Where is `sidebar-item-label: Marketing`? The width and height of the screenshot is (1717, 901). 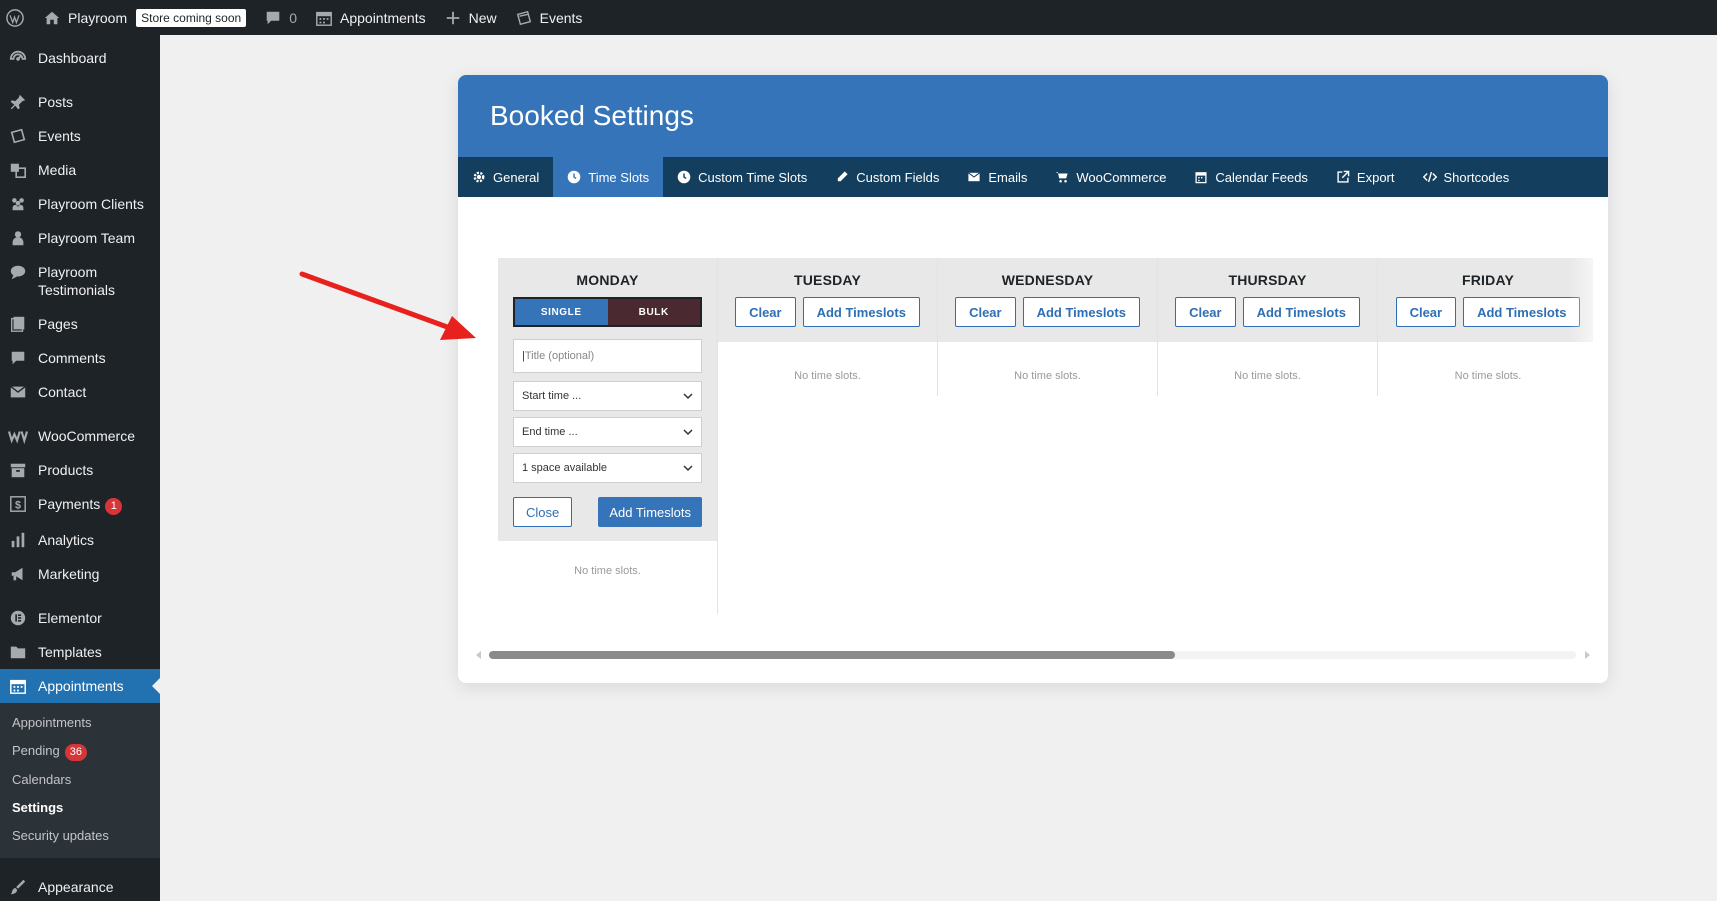
sidebar-item-label: Marketing is located at coordinates (69, 574).